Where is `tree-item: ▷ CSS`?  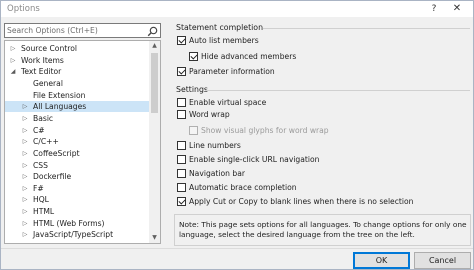 tree-item: ▷ CSS is located at coordinates (77, 165).